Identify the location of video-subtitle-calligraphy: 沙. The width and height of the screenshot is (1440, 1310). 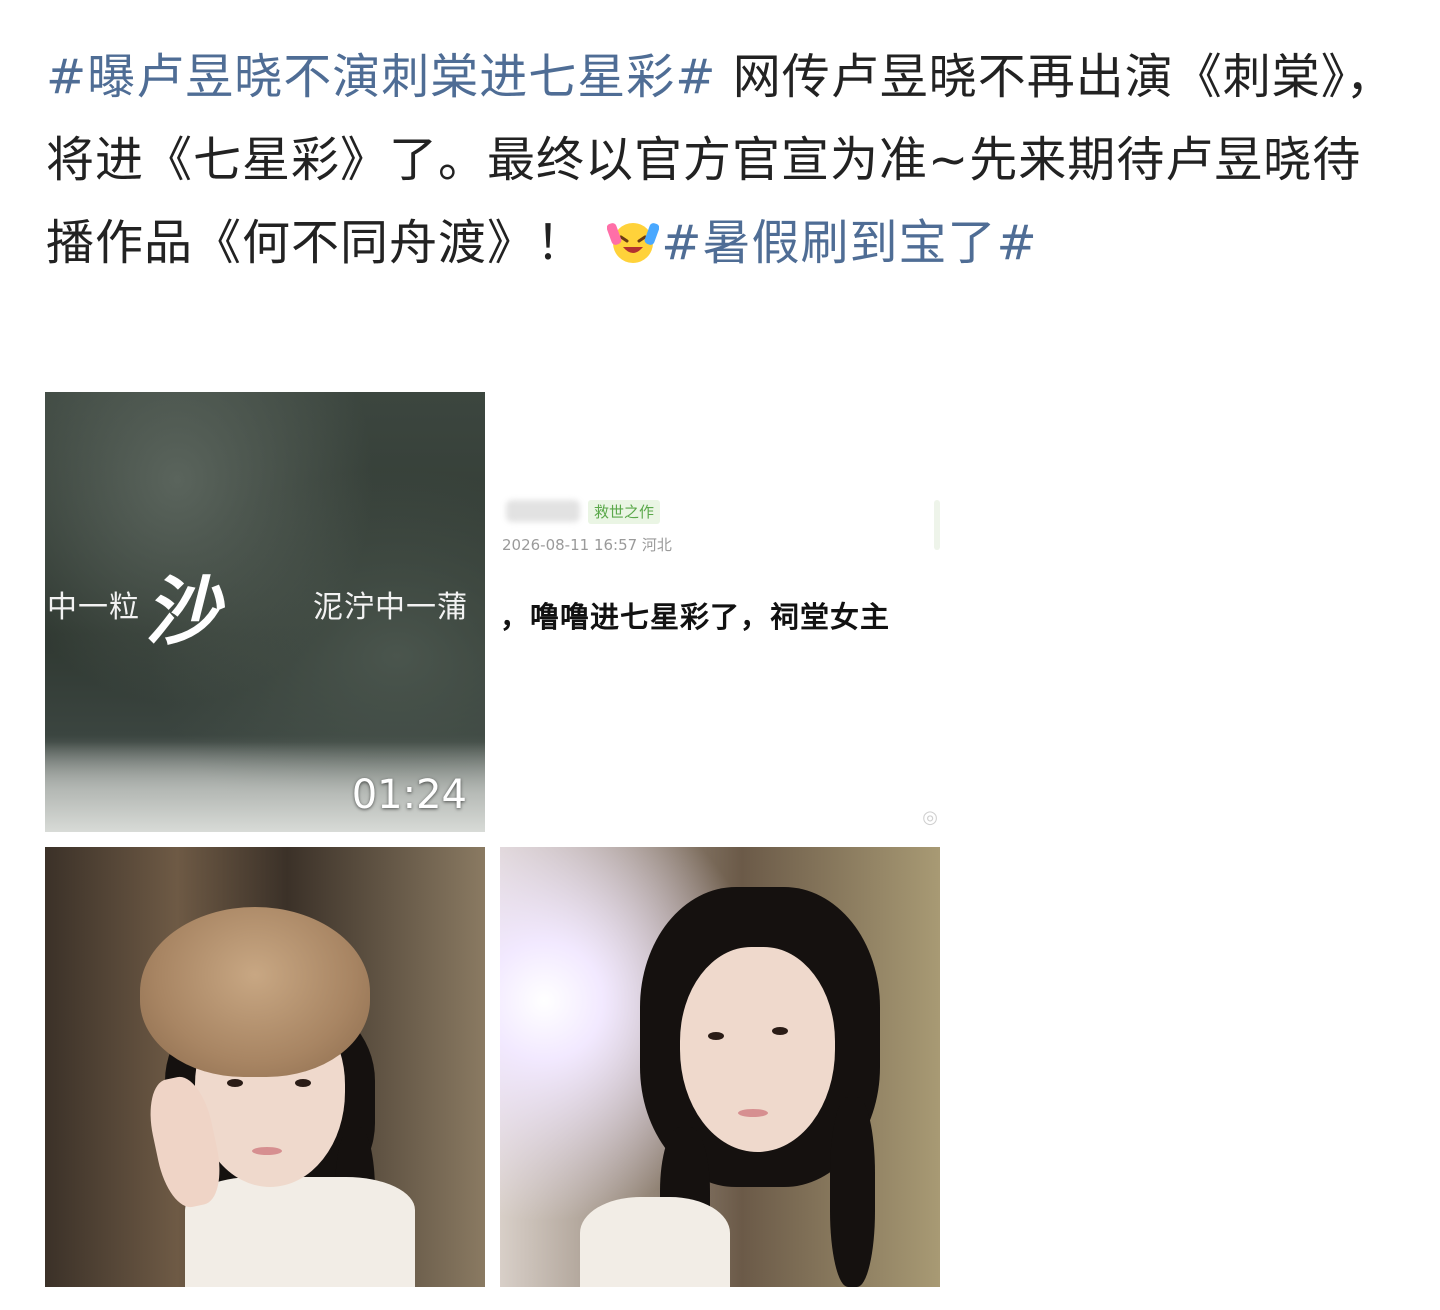
(182, 612).